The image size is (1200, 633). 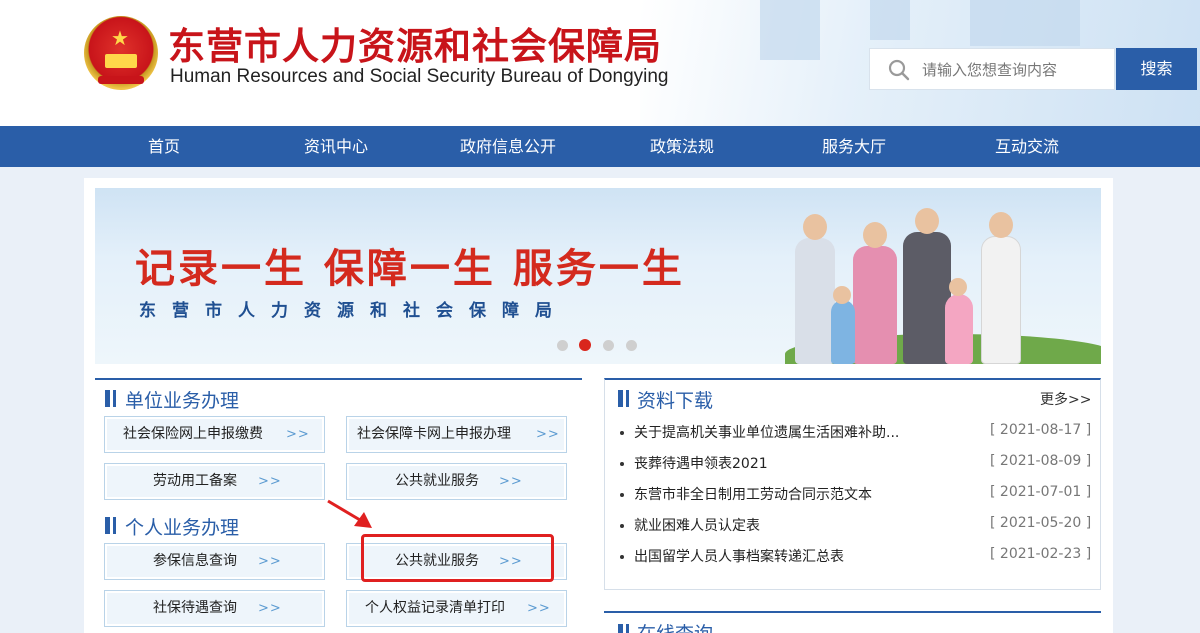 I want to click on downloads-more-link: 更多>>, so click(x=1065, y=399).